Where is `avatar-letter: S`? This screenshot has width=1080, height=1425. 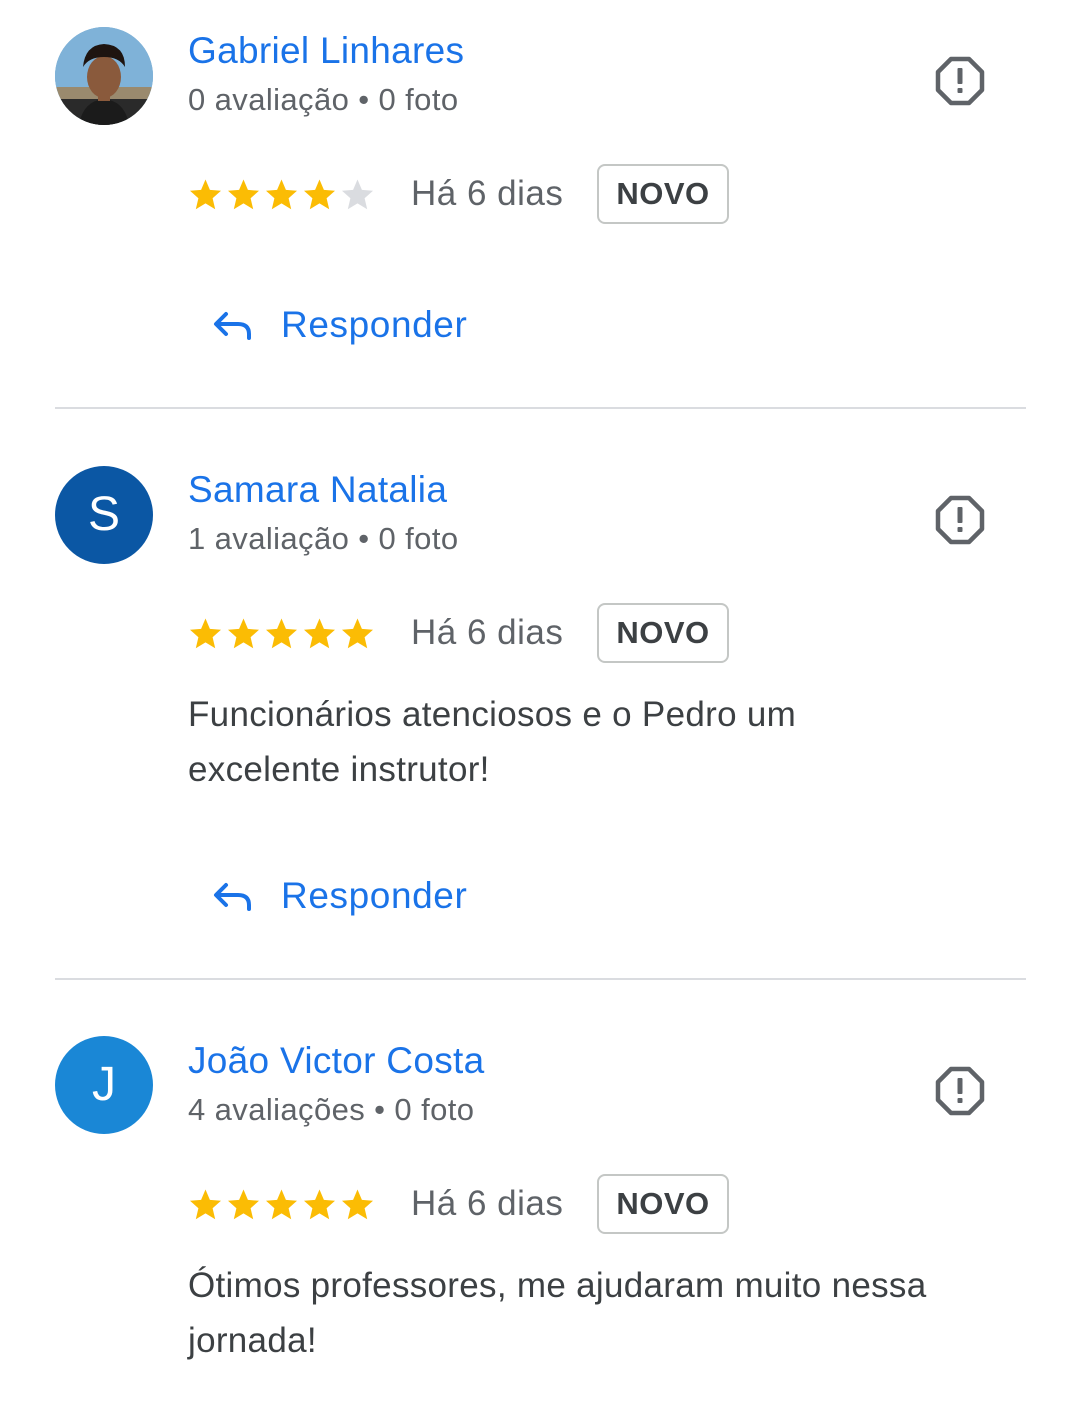
avatar-letter: S is located at coordinates (103, 514).